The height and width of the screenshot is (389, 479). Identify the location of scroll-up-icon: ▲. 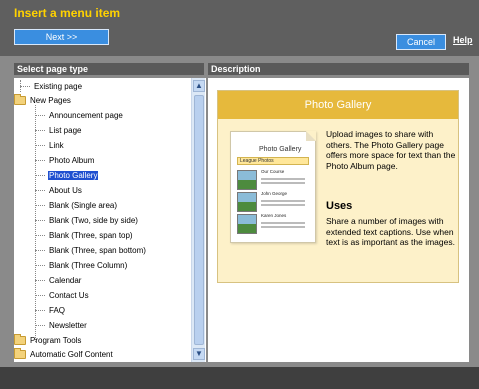
(199, 86).